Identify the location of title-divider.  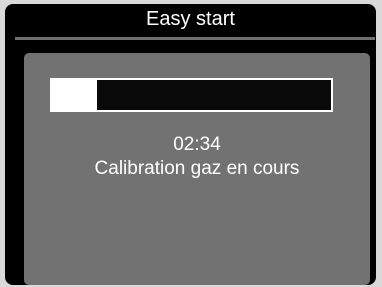
(195, 38).